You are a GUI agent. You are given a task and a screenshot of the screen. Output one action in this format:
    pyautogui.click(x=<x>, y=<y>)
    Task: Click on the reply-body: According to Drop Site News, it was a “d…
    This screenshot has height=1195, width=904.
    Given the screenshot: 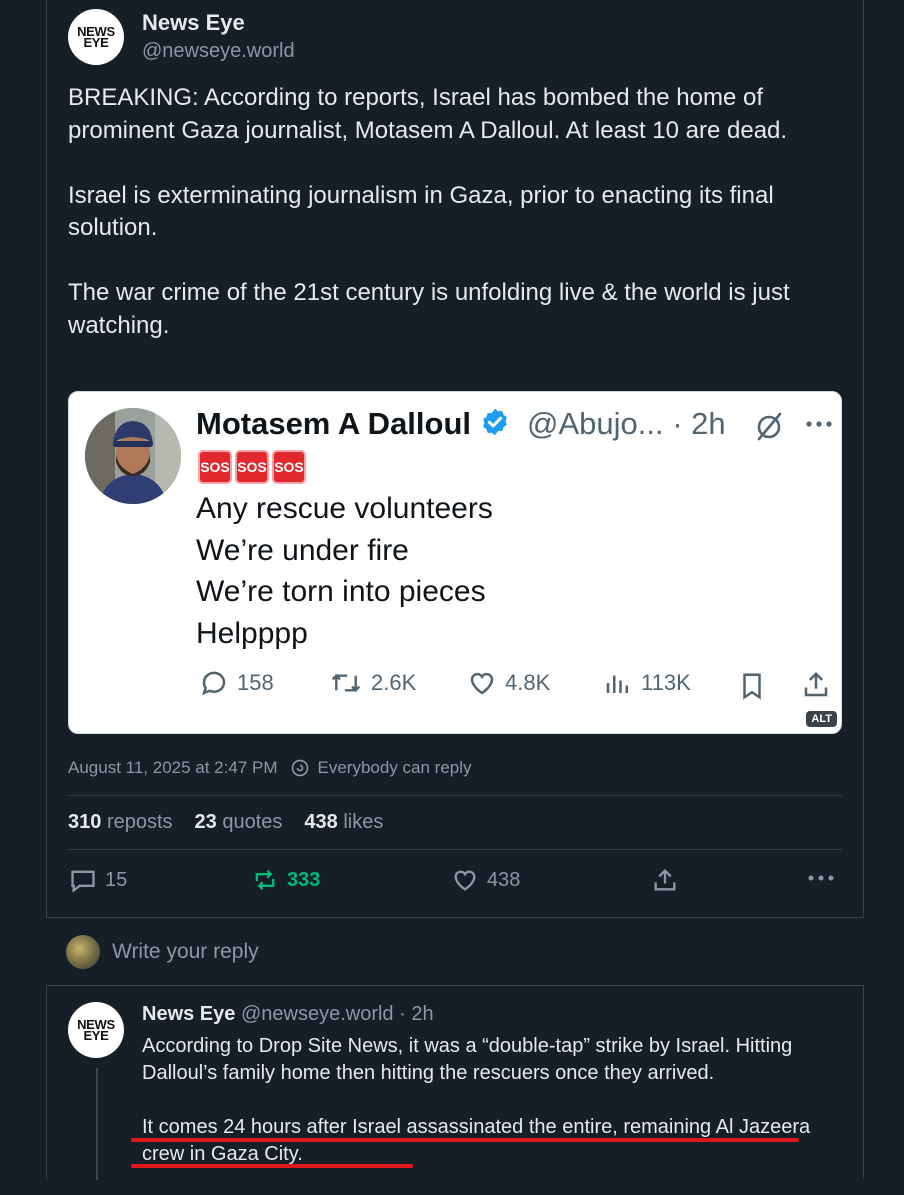 What is the action you would take?
    pyautogui.click(x=494, y=1114)
    